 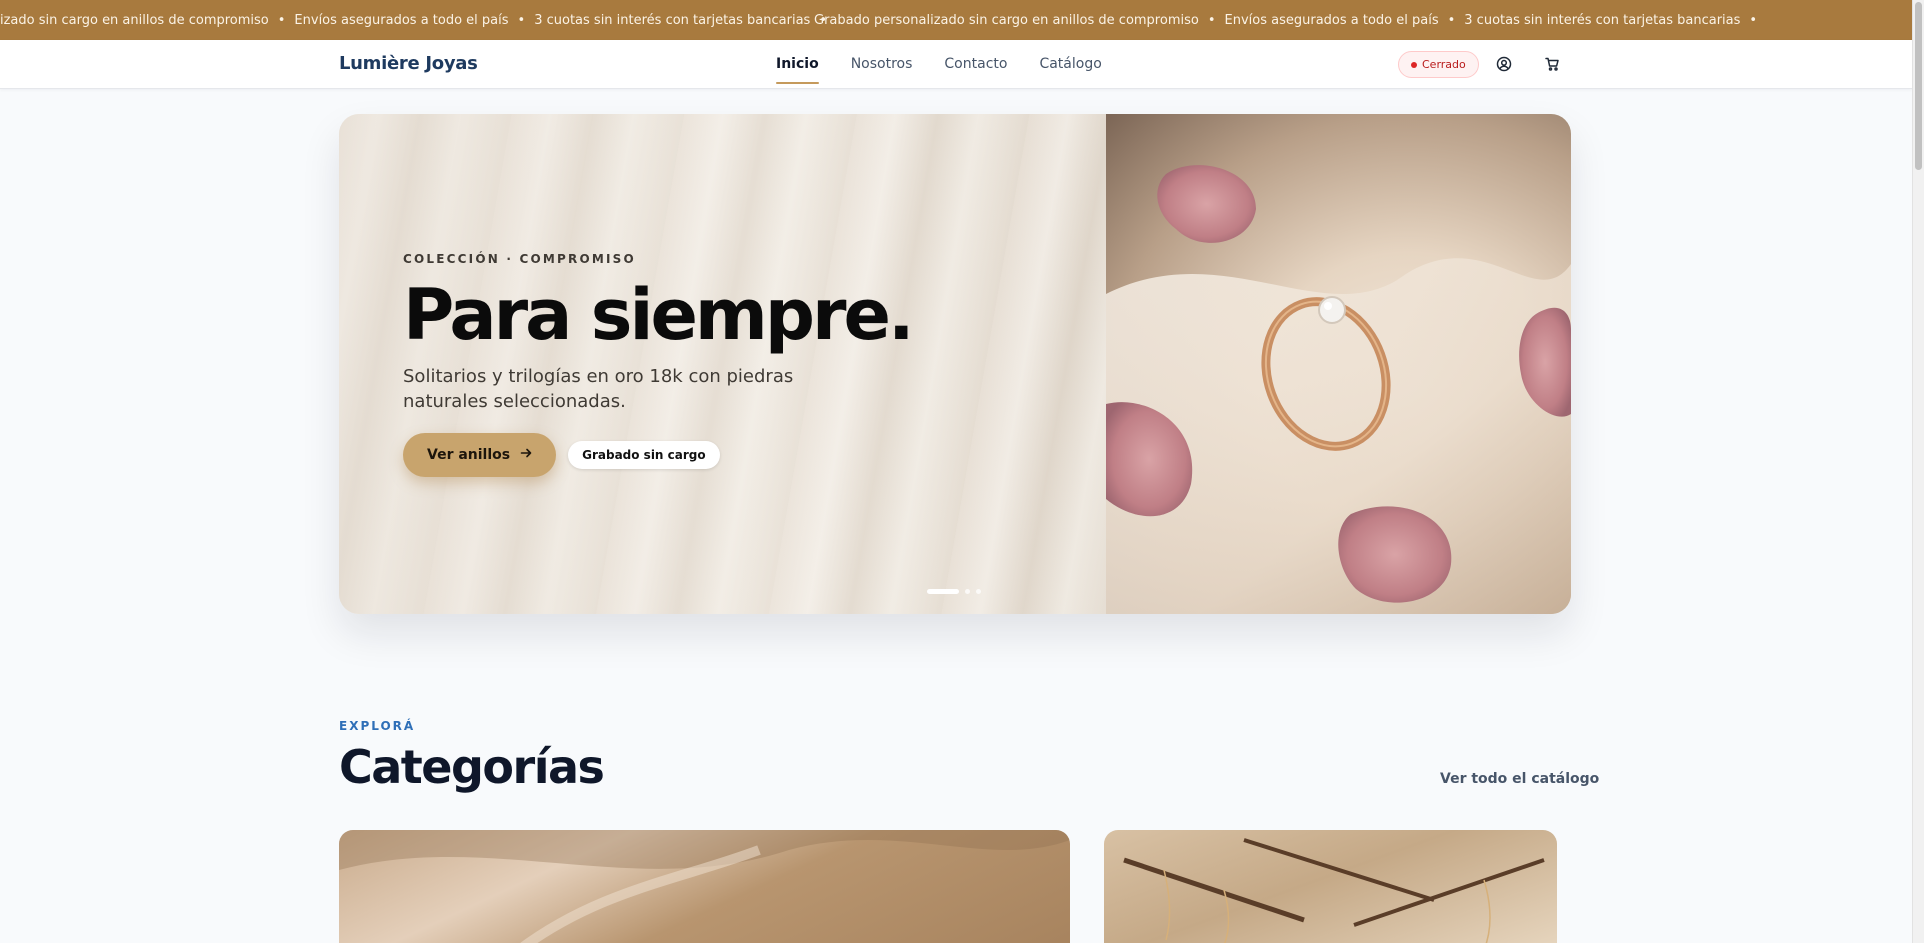 I want to click on user-circle-icon, so click(x=1504, y=64).